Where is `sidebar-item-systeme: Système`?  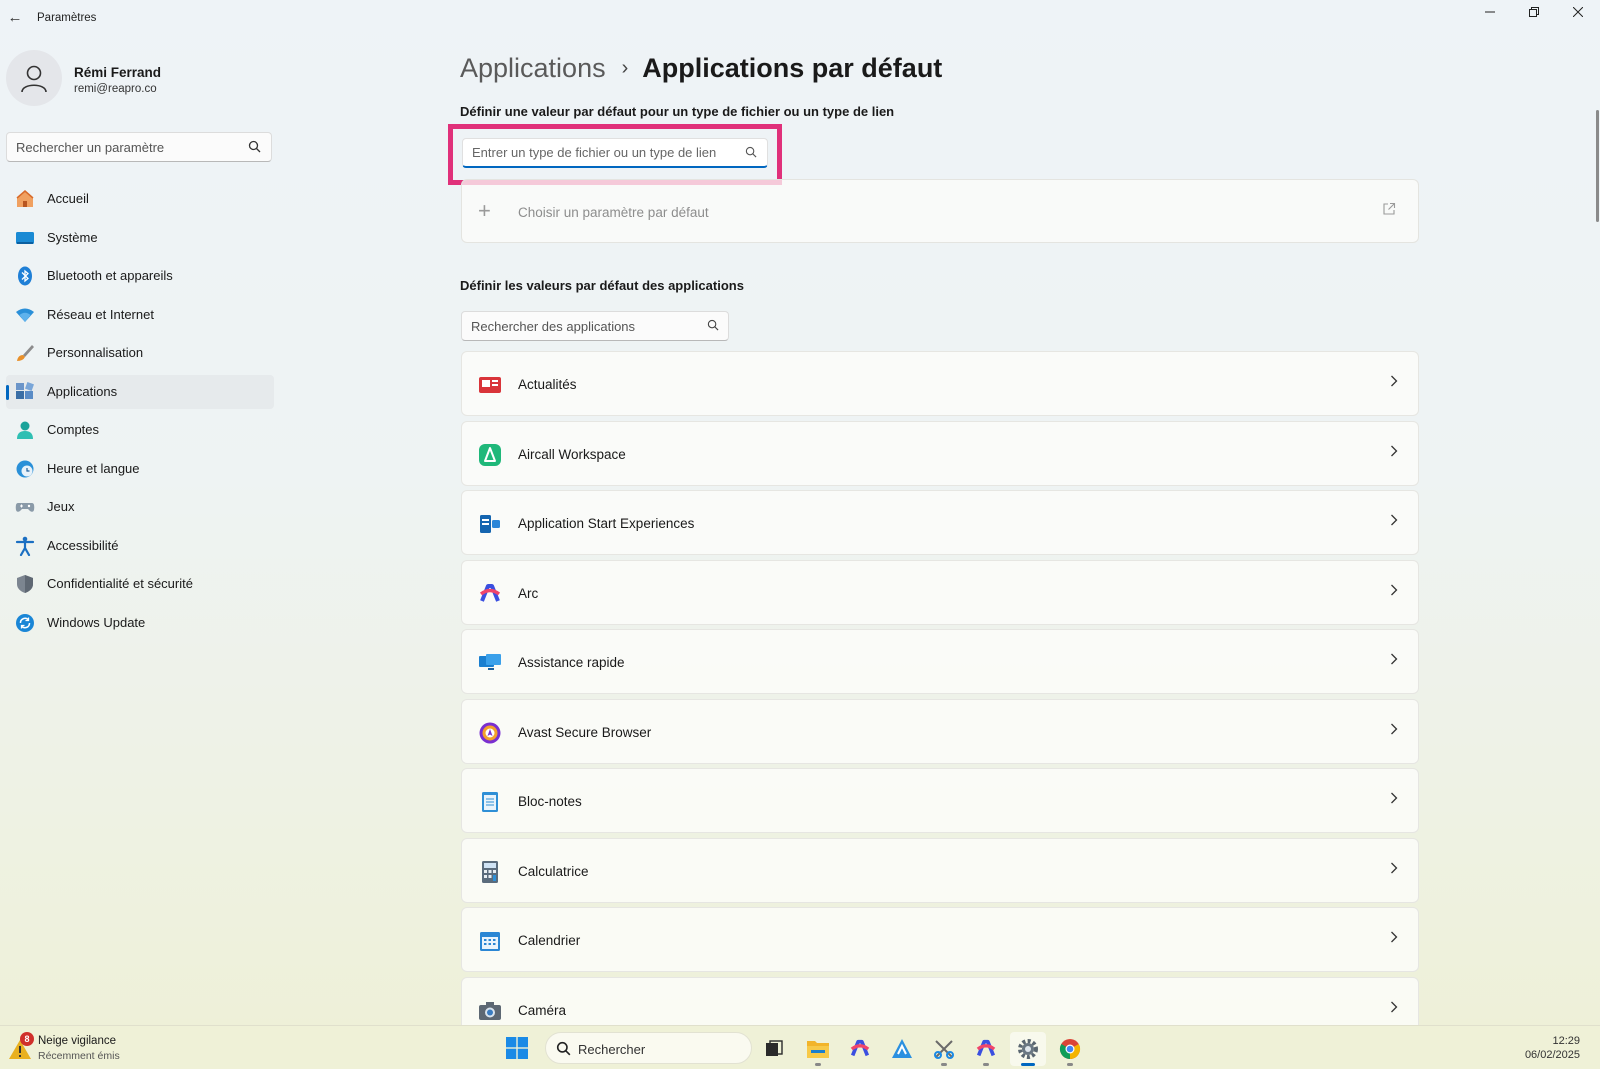
sidebar-item-systeme: Système is located at coordinates (140, 238).